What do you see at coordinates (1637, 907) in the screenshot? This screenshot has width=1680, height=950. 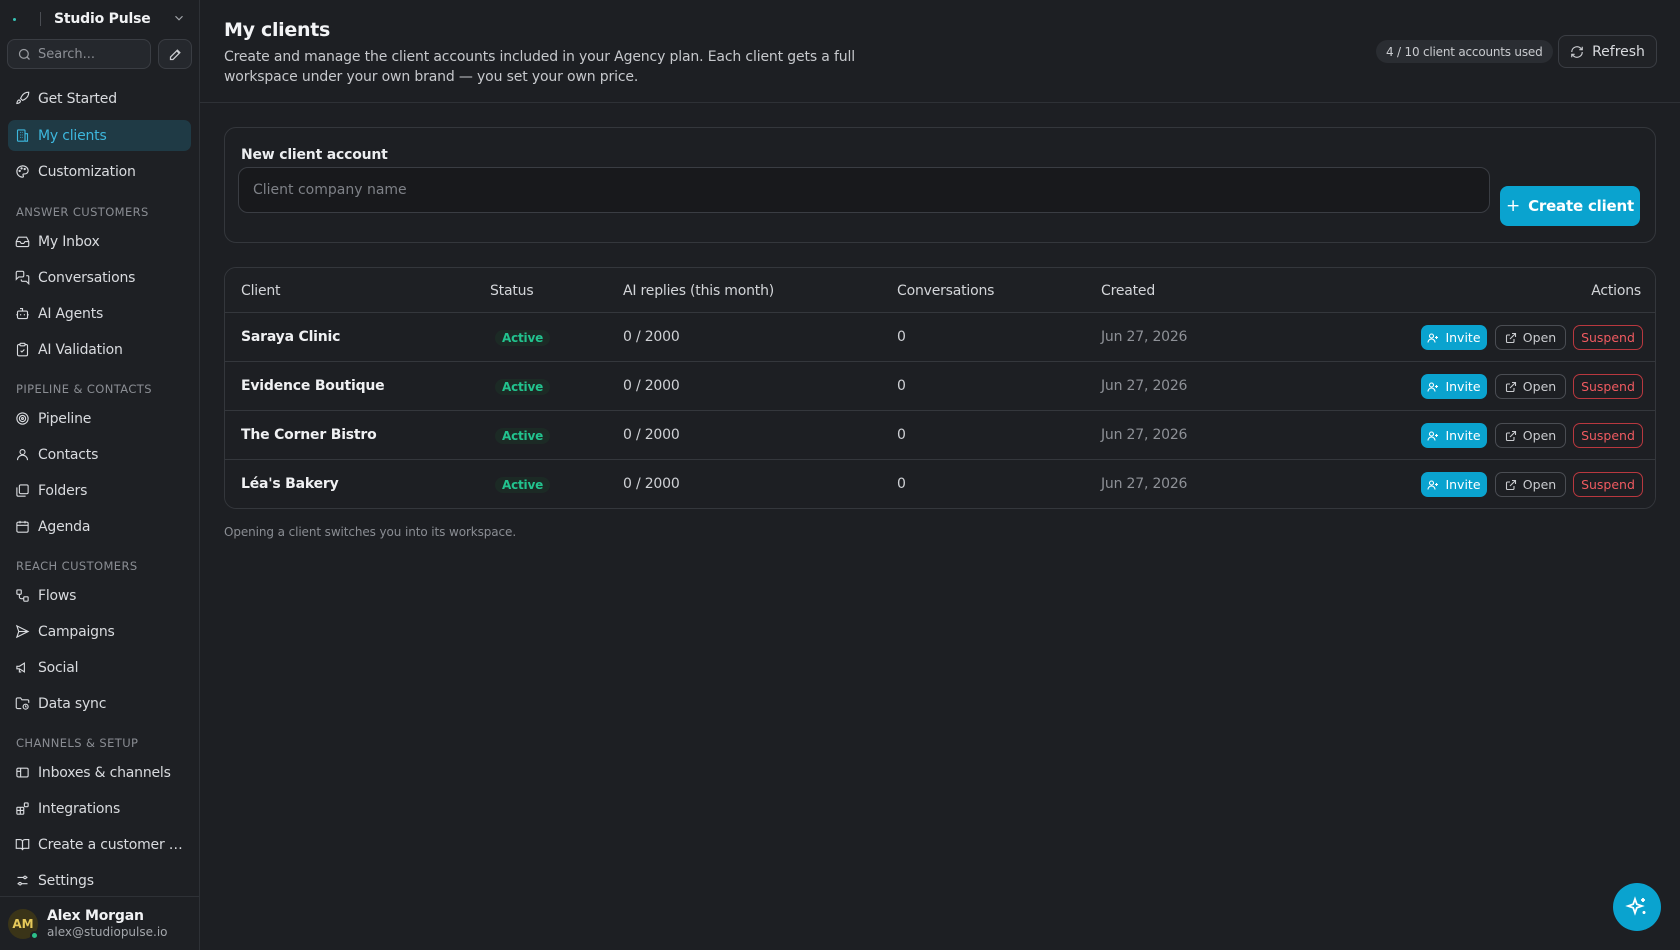 I see `ai-assistant-button` at bounding box center [1637, 907].